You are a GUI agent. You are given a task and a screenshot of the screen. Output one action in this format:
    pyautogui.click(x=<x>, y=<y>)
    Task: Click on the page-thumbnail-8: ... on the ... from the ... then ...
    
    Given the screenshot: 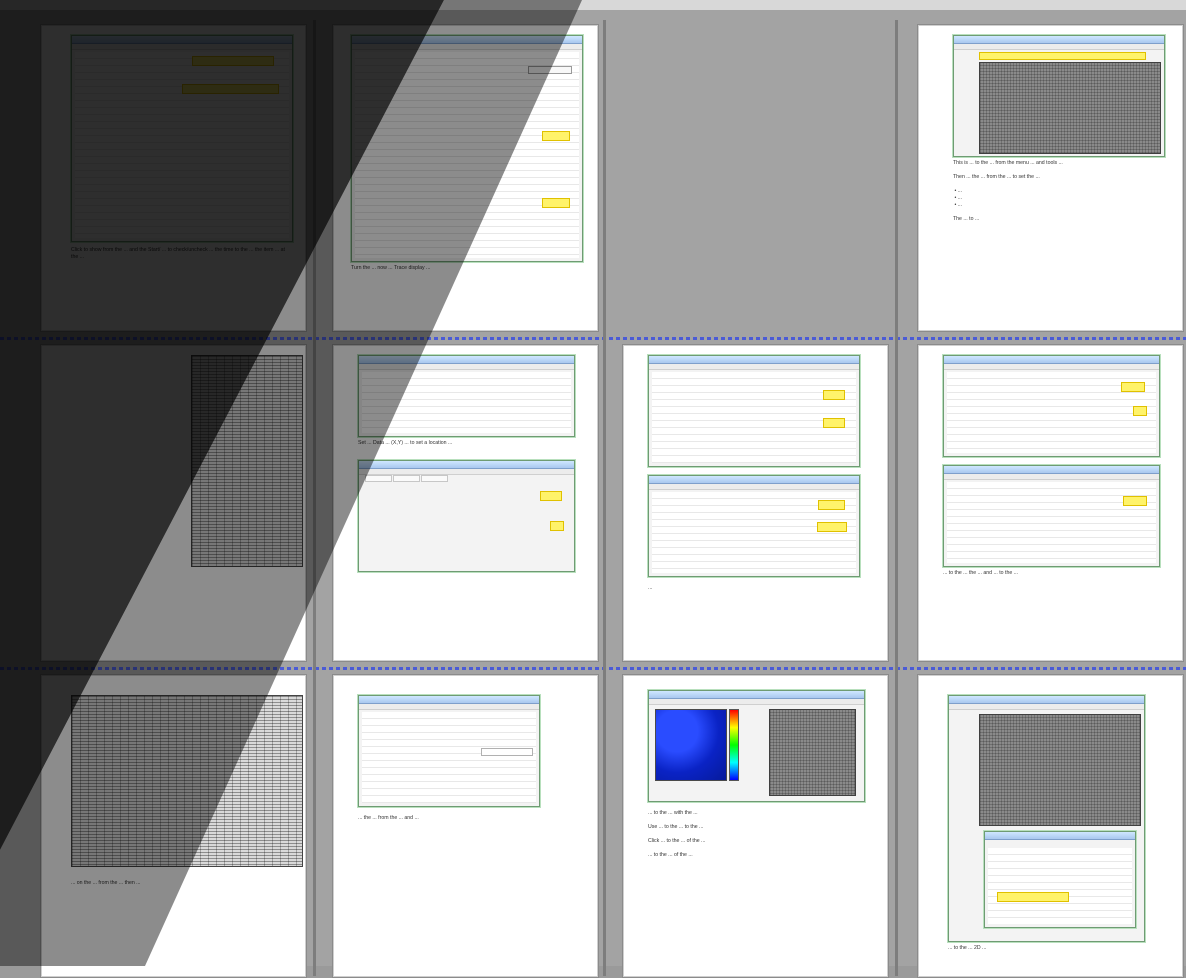 What is the action you would take?
    pyautogui.click(x=173, y=826)
    